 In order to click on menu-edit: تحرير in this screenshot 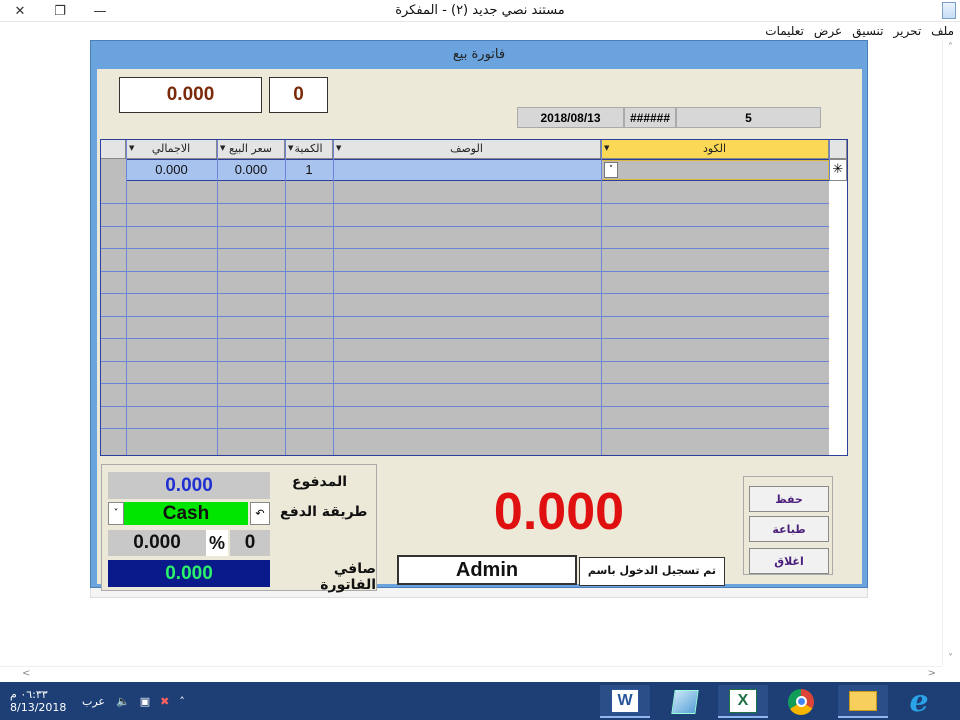, I will do `click(908, 31)`.